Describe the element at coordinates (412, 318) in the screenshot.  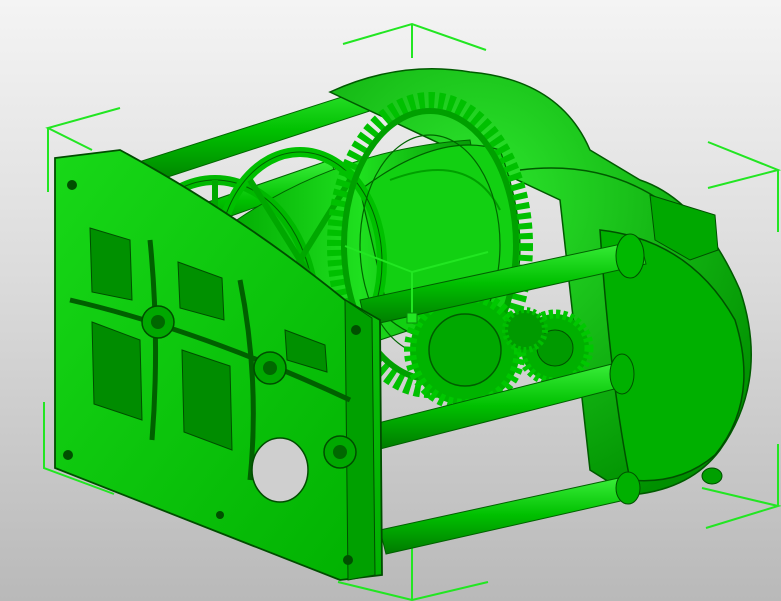
I see `gizmo-center-marker` at that location.